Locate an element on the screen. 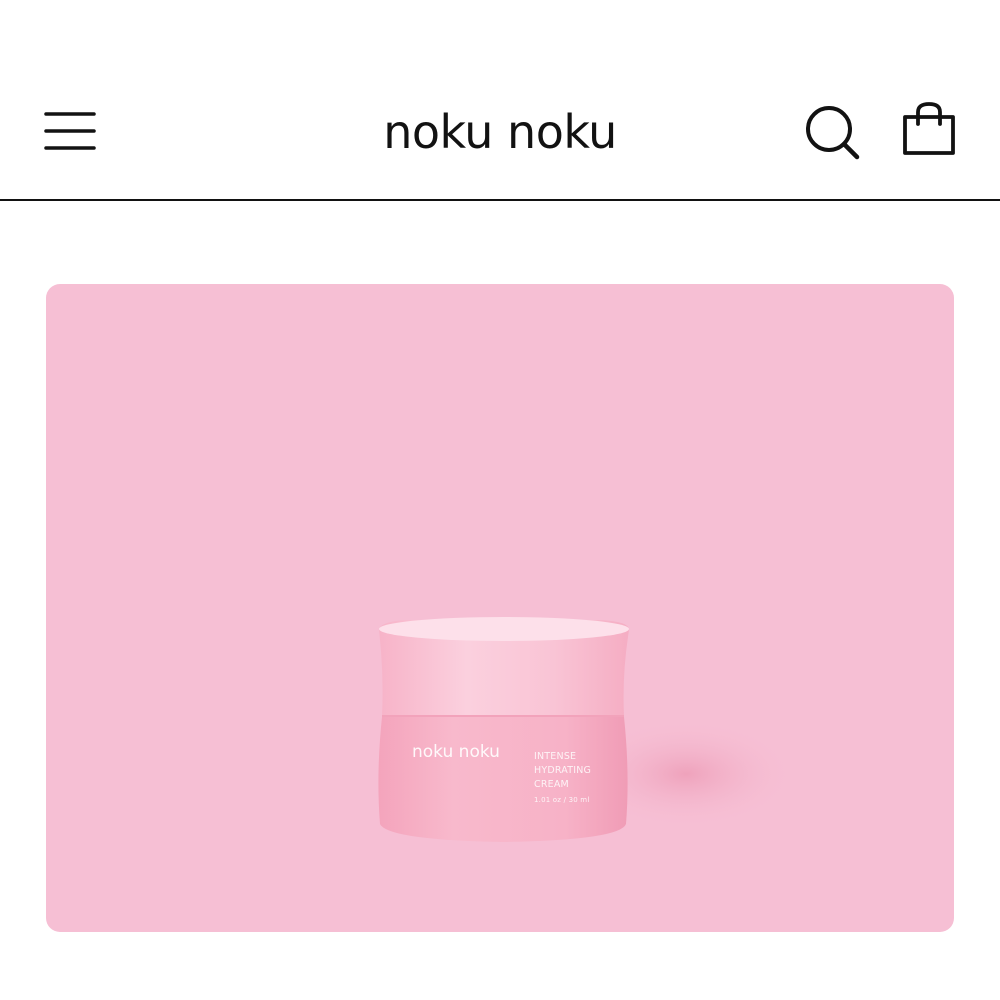 This screenshot has height=1000, width=1000. product-label-text: INTENSE HYDRATING CREAM 1.01 oz / 30 ml is located at coordinates (579, 778).